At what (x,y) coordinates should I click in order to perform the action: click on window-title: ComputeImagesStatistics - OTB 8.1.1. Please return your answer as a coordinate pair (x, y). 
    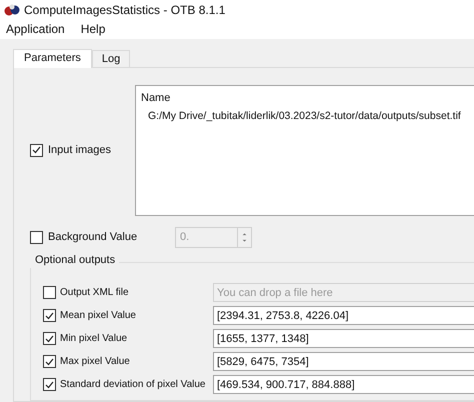
    Looking at the image, I should click on (125, 10).